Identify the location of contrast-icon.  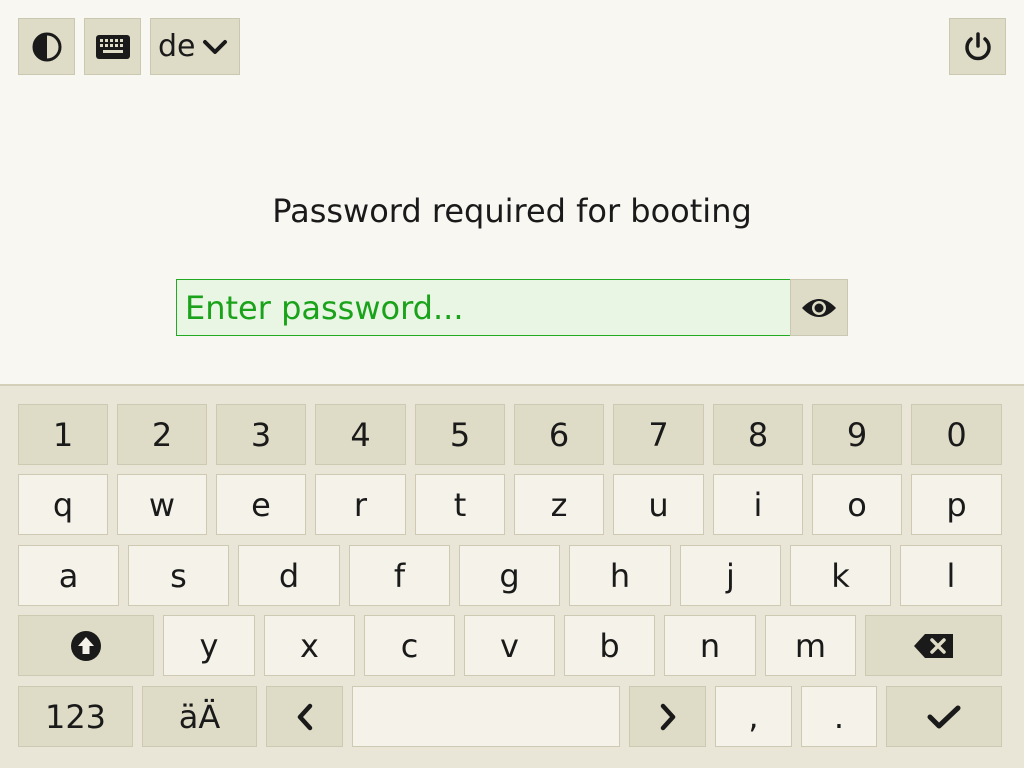
(47, 47).